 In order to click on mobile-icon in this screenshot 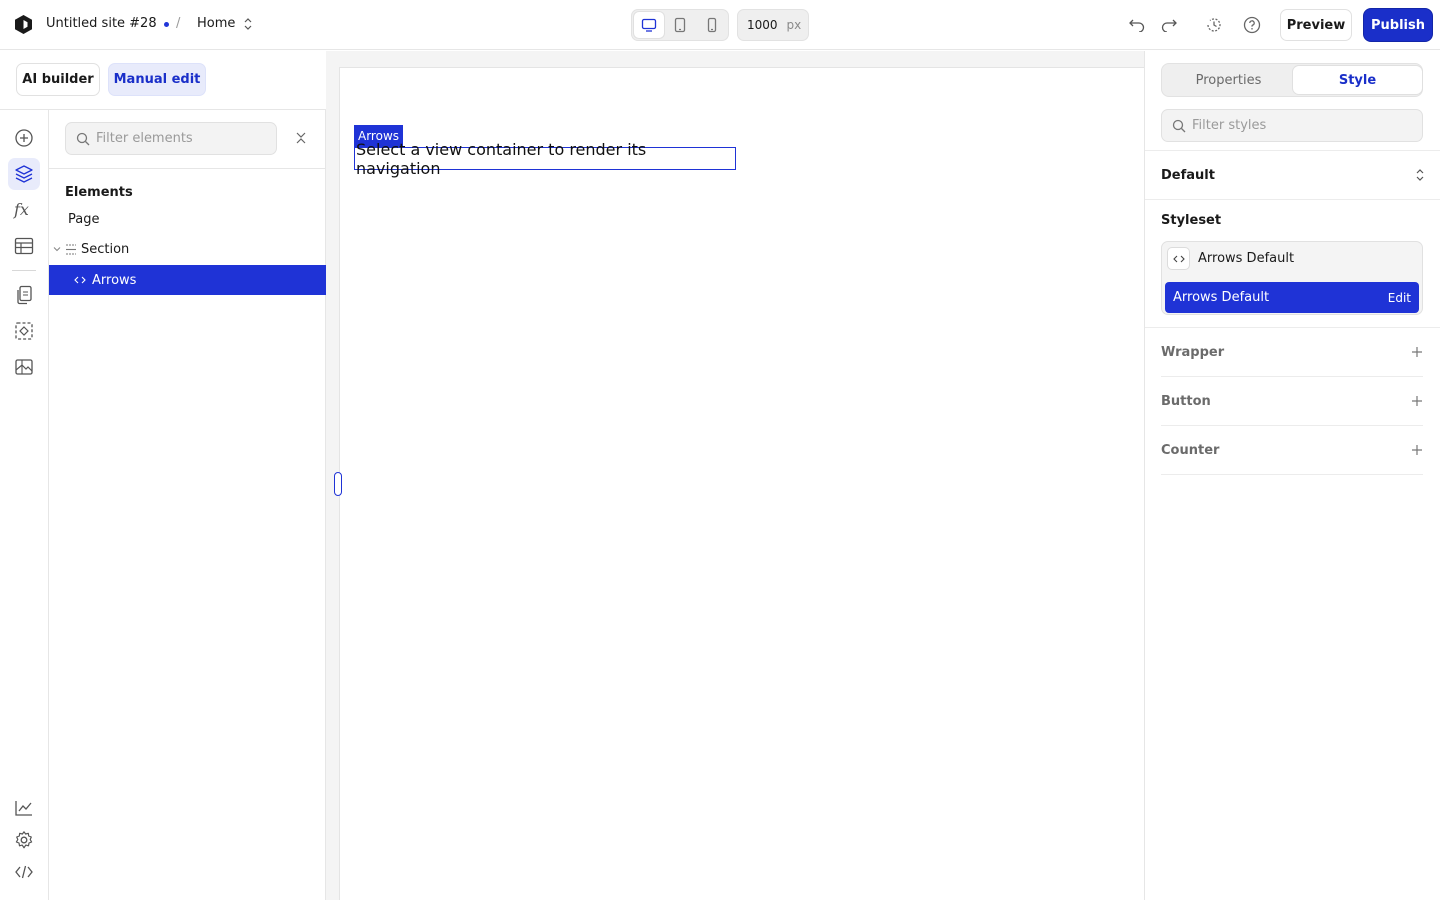, I will do `click(712, 25)`.